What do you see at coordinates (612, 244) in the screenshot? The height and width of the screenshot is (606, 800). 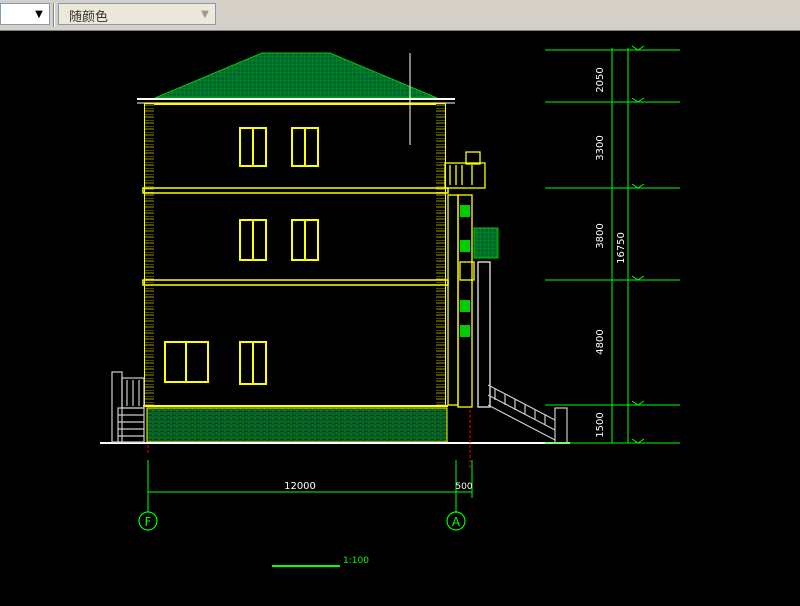 I see `vertical-dimension-lines` at bounding box center [612, 244].